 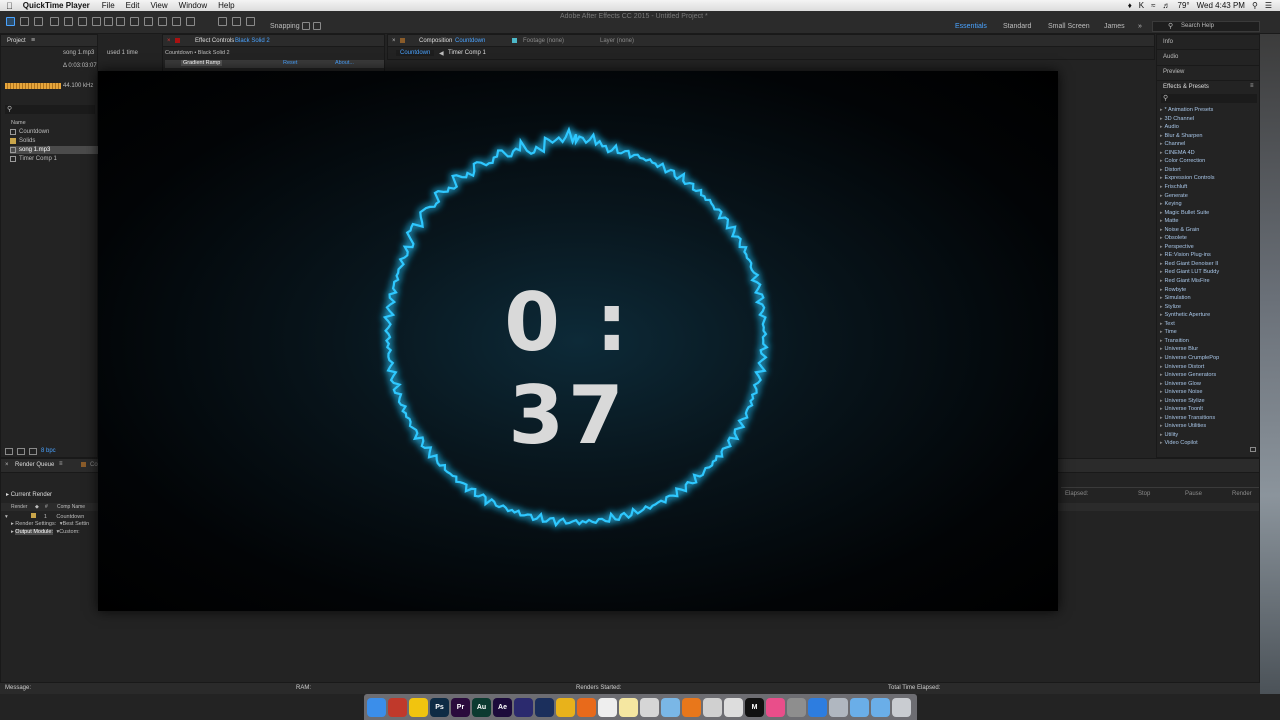 I want to click on workspace-james: James, so click(x=1114, y=26).